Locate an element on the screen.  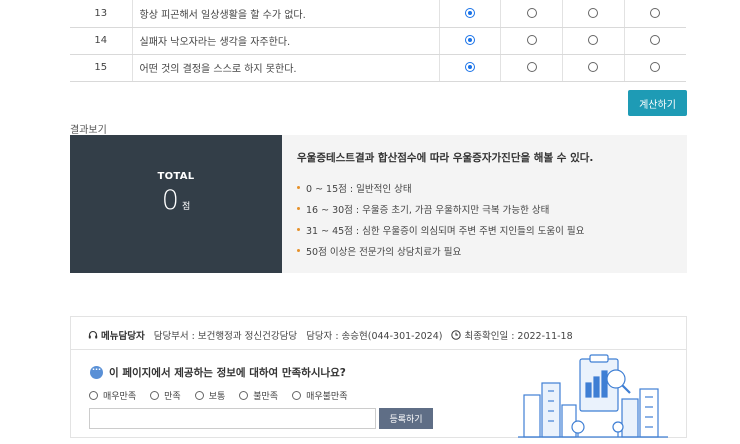
list-item: 50점 이상은 전문가의 상담치료가 필요 is located at coordinates (487, 254).